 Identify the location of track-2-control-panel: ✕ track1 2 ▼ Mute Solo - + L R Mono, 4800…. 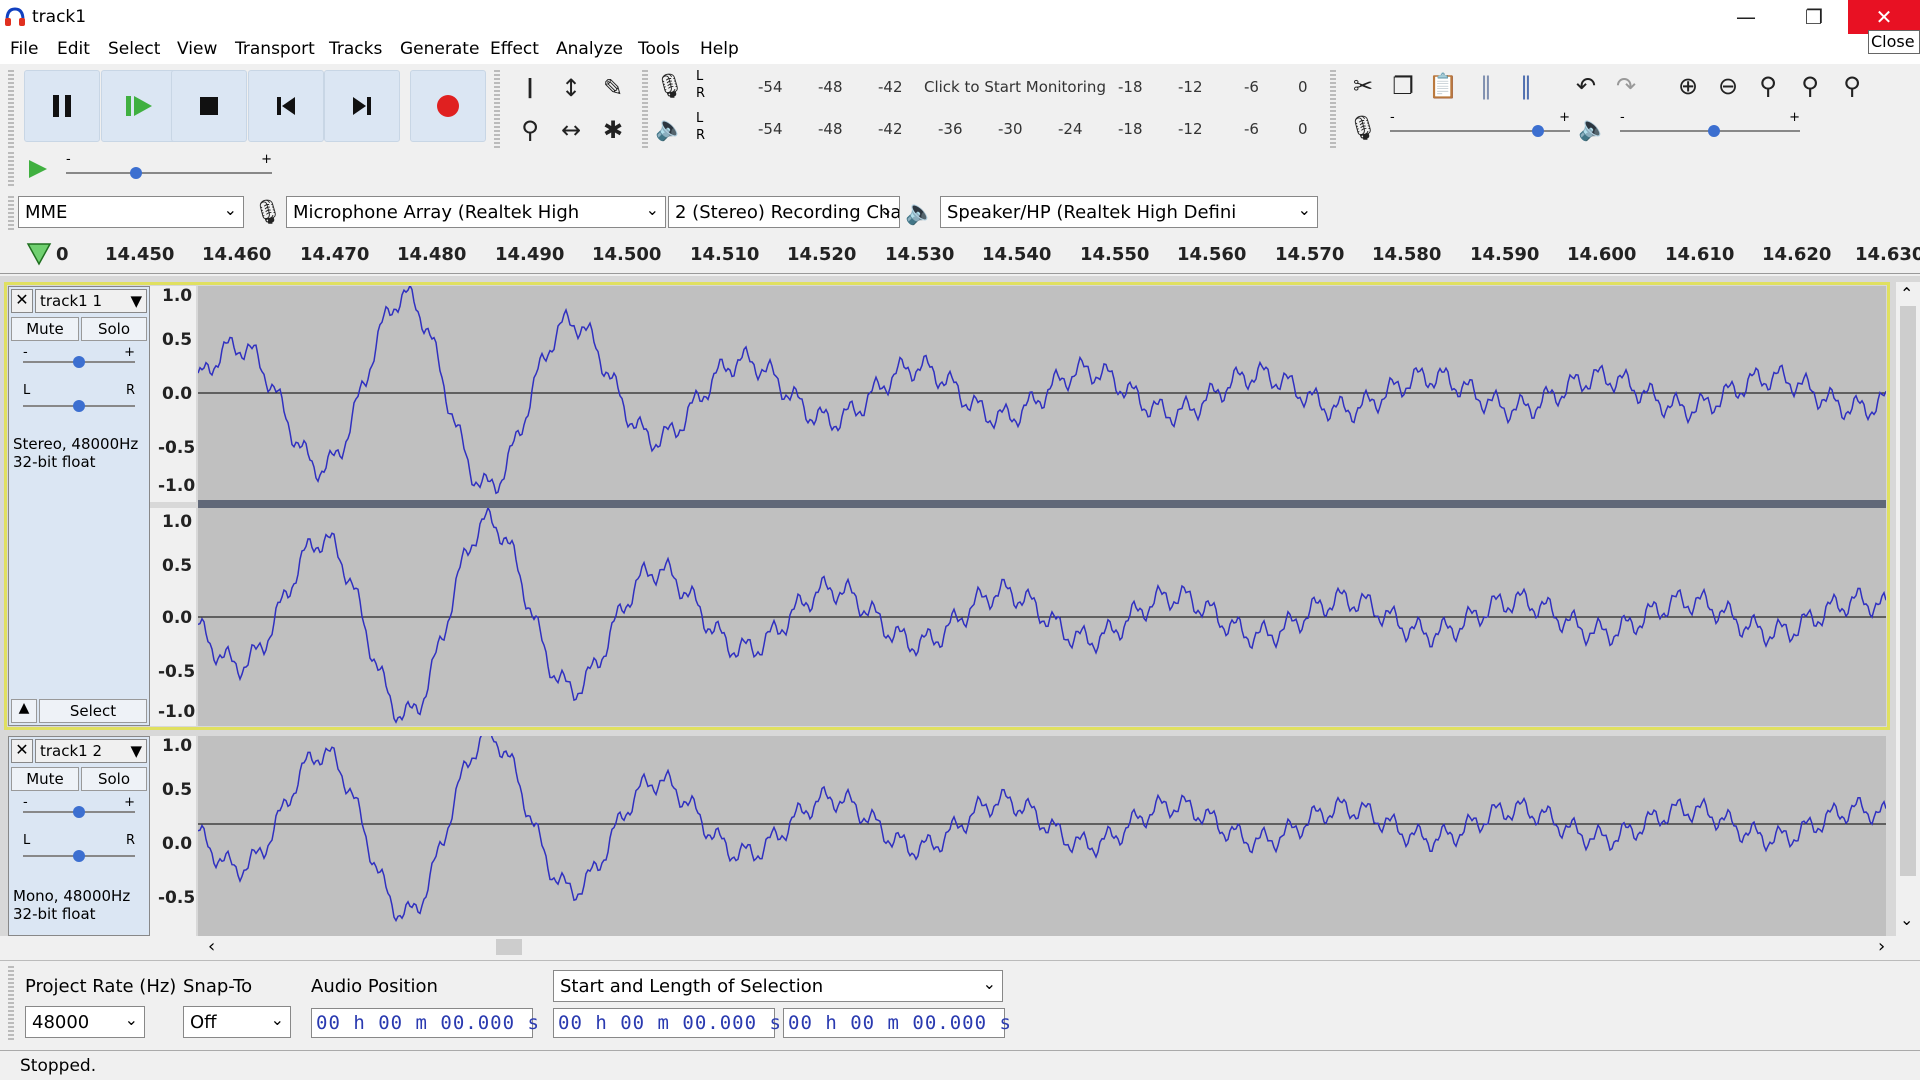
(79, 836).